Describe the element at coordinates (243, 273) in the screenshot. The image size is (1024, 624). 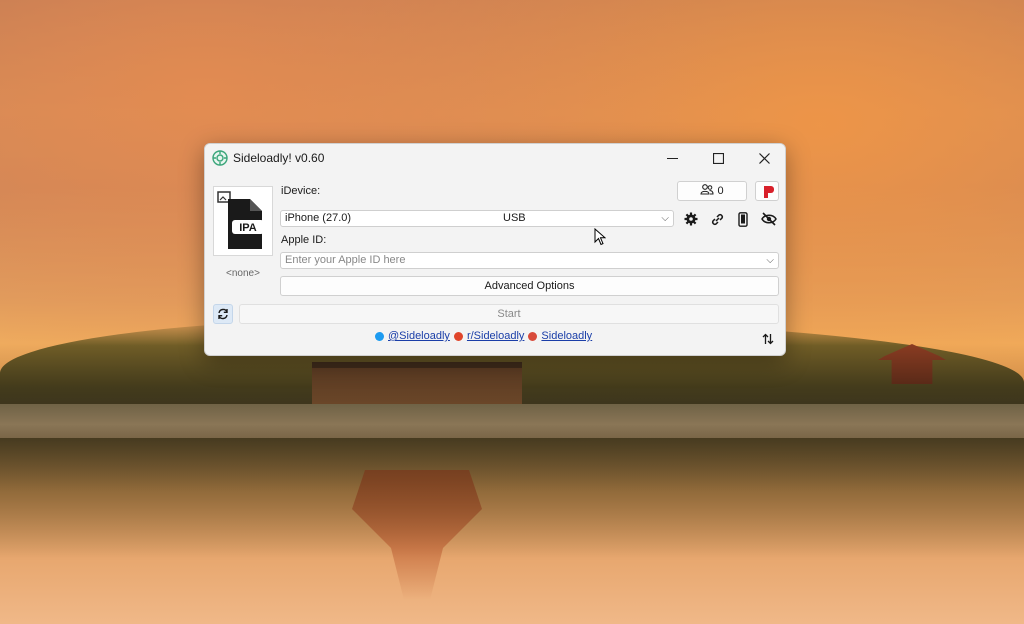
I see `selected-ipa-label: <none>` at that location.